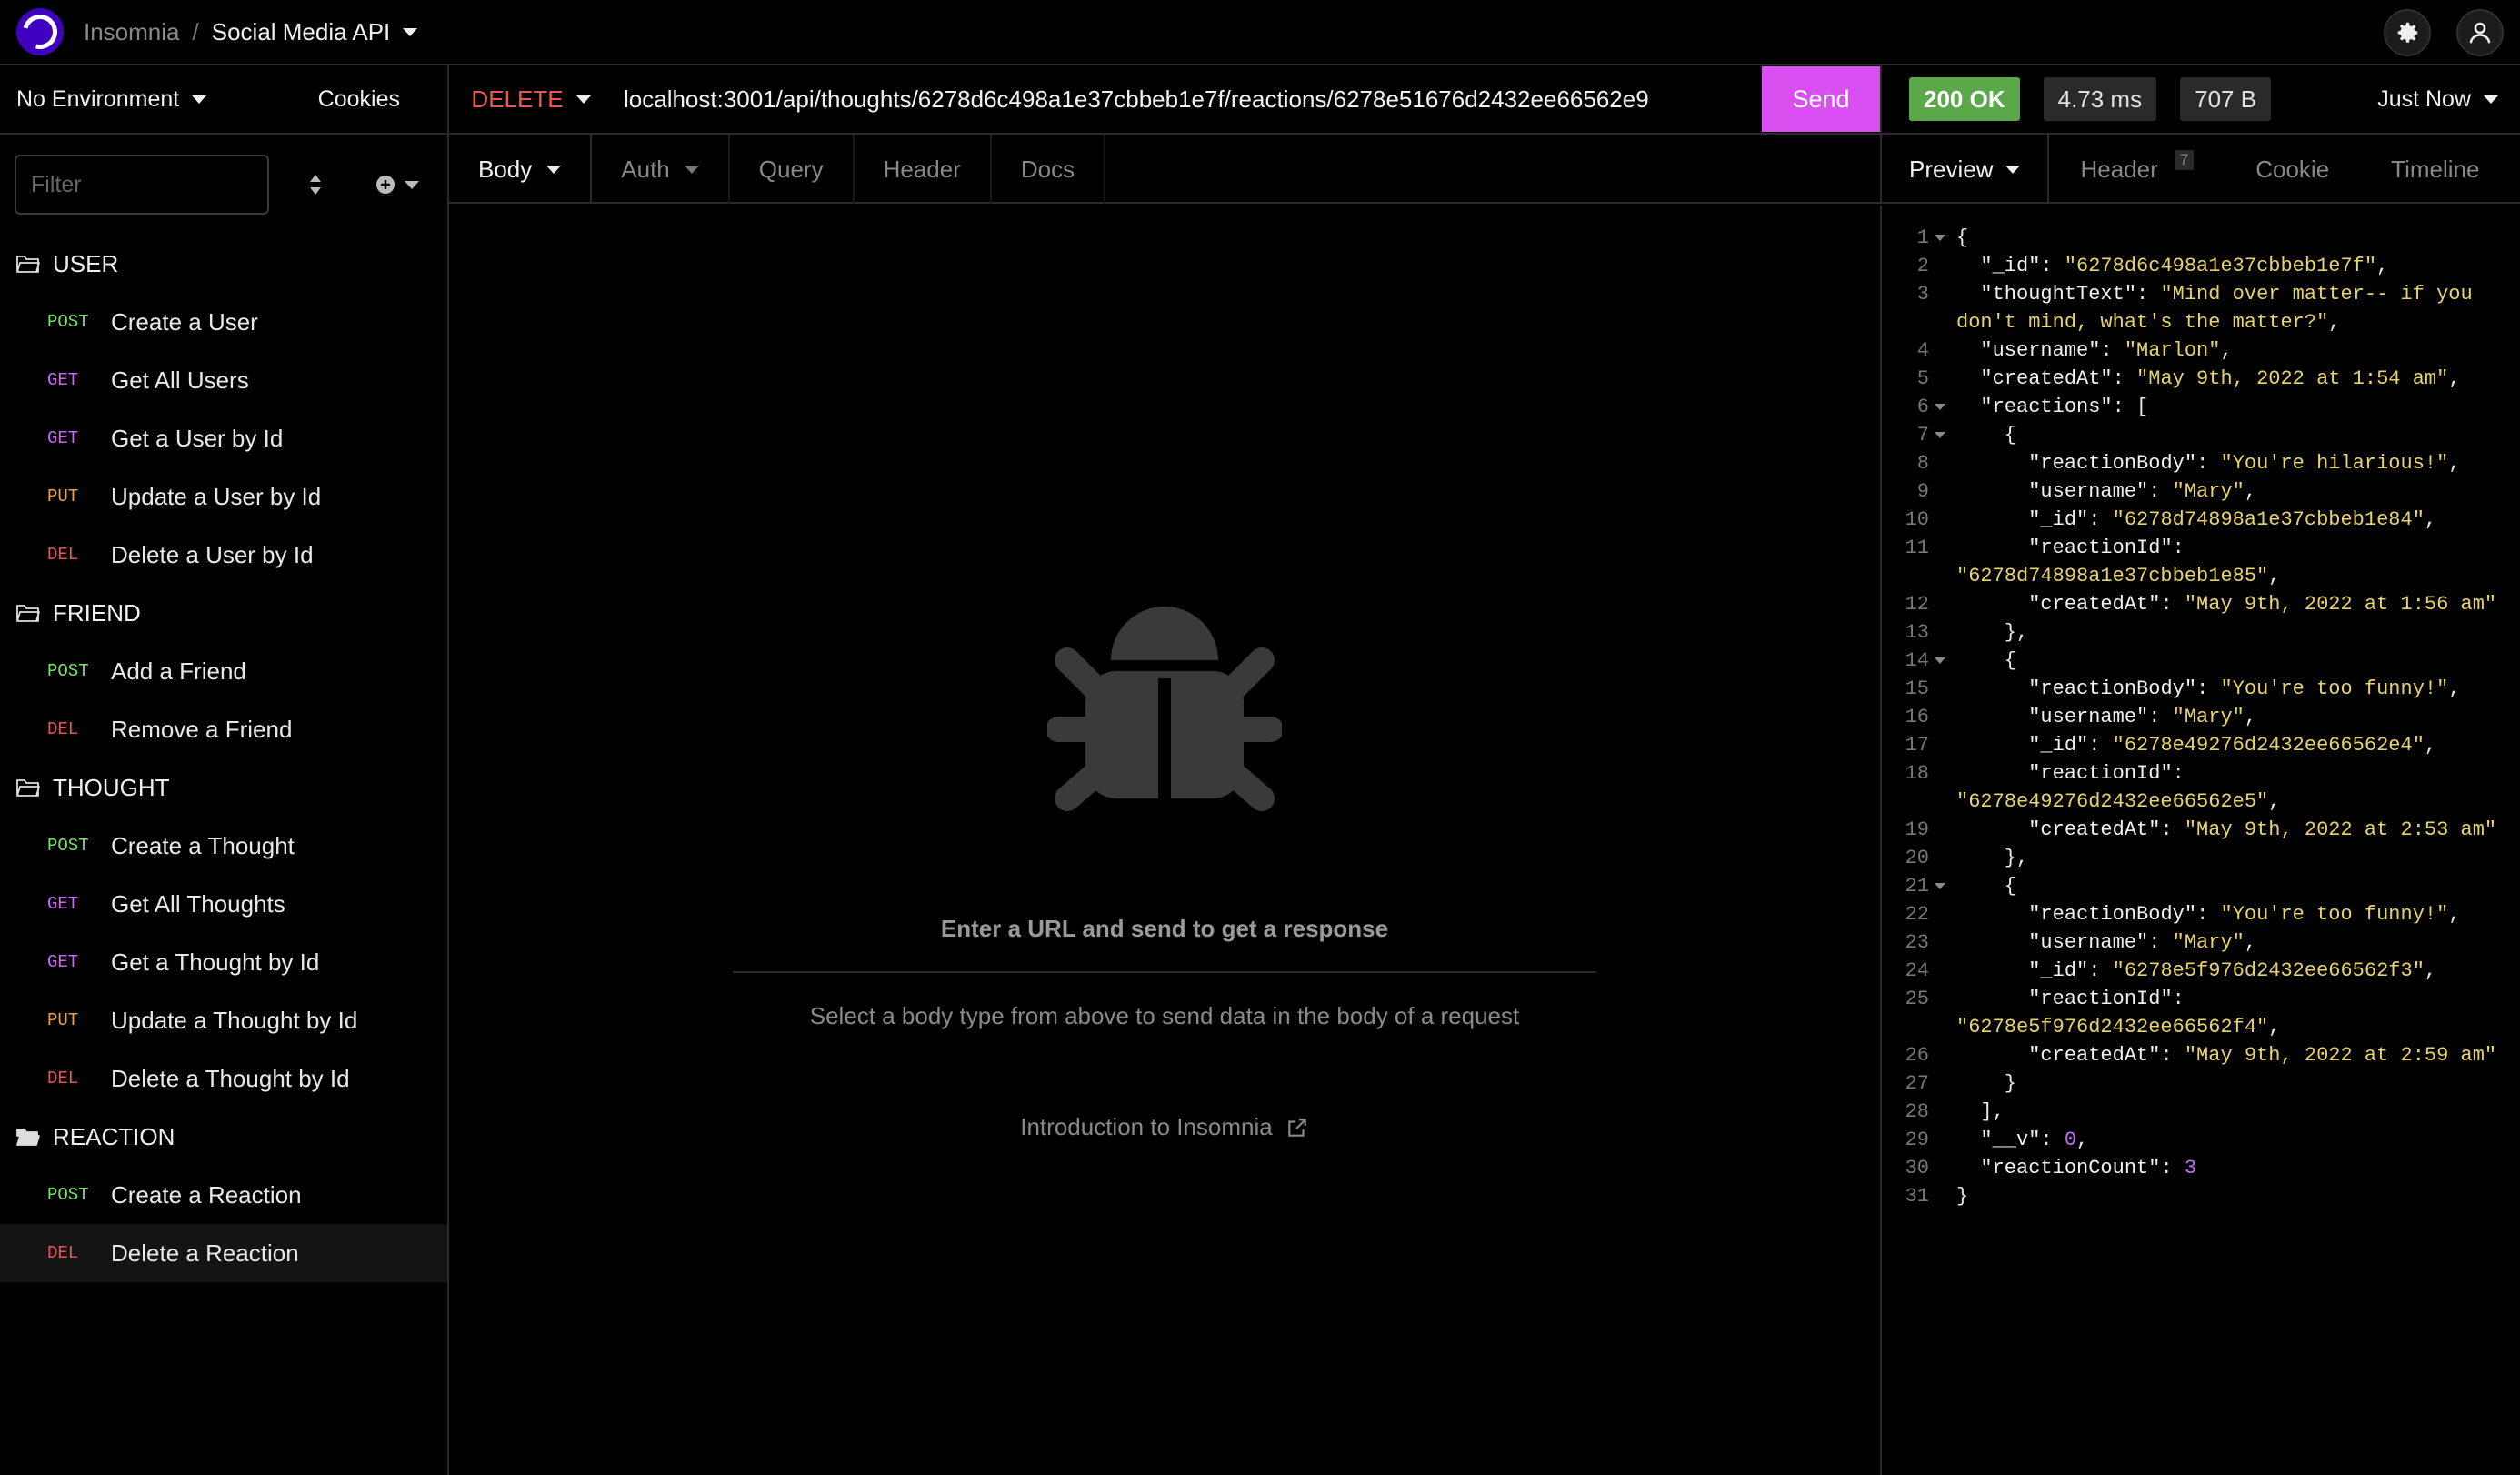 The image size is (2520, 1475). What do you see at coordinates (2452, 32) in the screenshot?
I see `top-actions` at bounding box center [2452, 32].